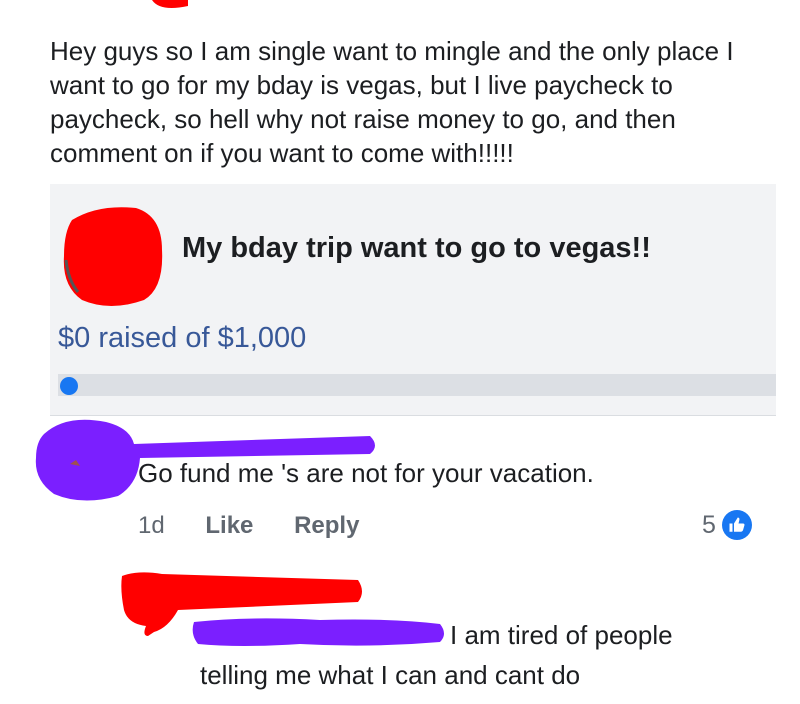 Image resolution: width=800 pixels, height=704 pixels. What do you see at coordinates (69, 386) in the screenshot?
I see `fundraiser-progress-dot` at bounding box center [69, 386].